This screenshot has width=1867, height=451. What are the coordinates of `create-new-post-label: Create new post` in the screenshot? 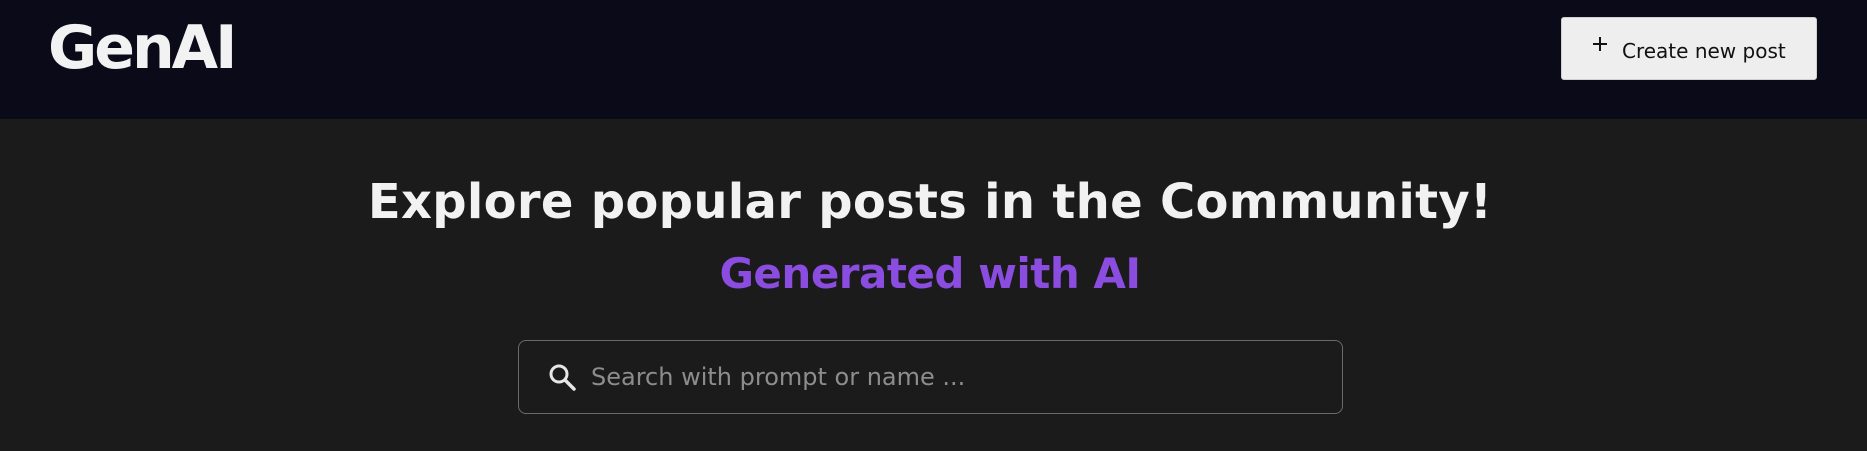 It's located at (1704, 50).